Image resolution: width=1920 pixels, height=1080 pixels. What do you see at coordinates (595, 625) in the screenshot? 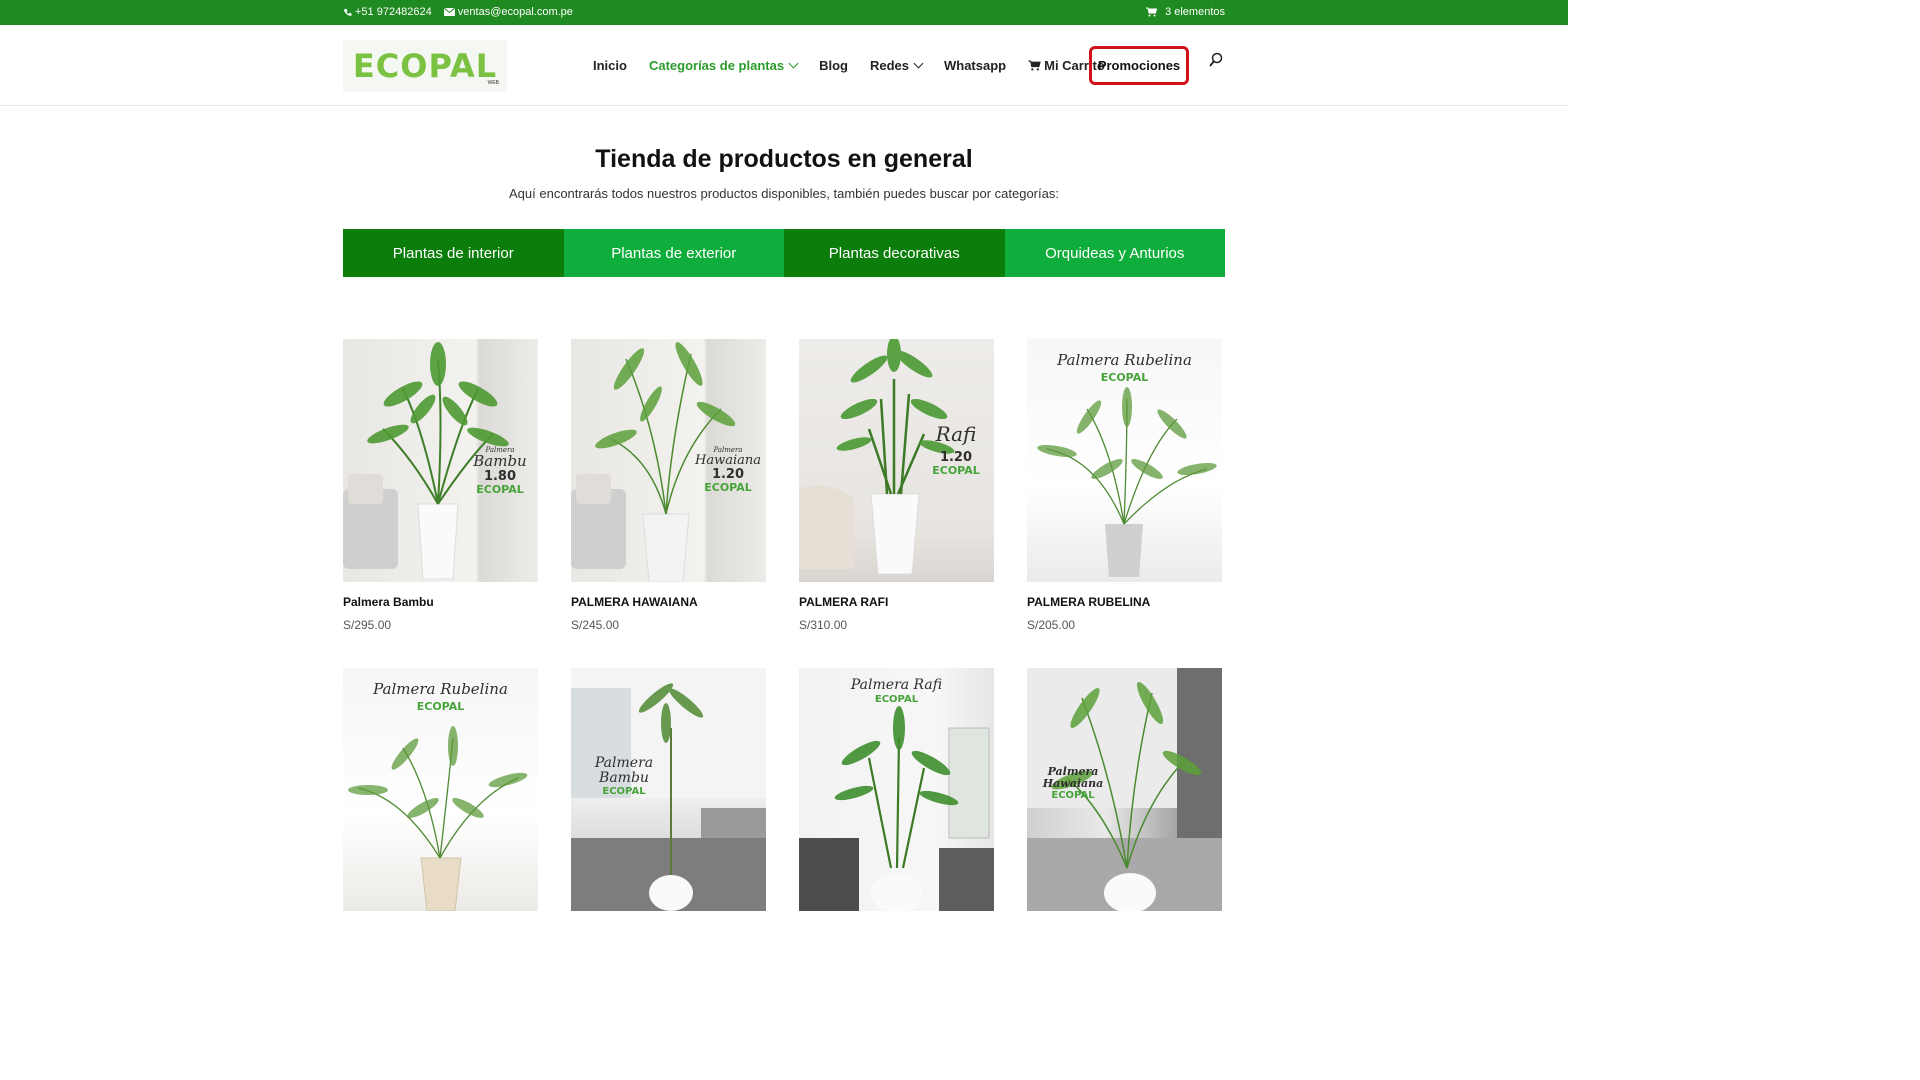
I see `product-price: S/245.00` at bounding box center [595, 625].